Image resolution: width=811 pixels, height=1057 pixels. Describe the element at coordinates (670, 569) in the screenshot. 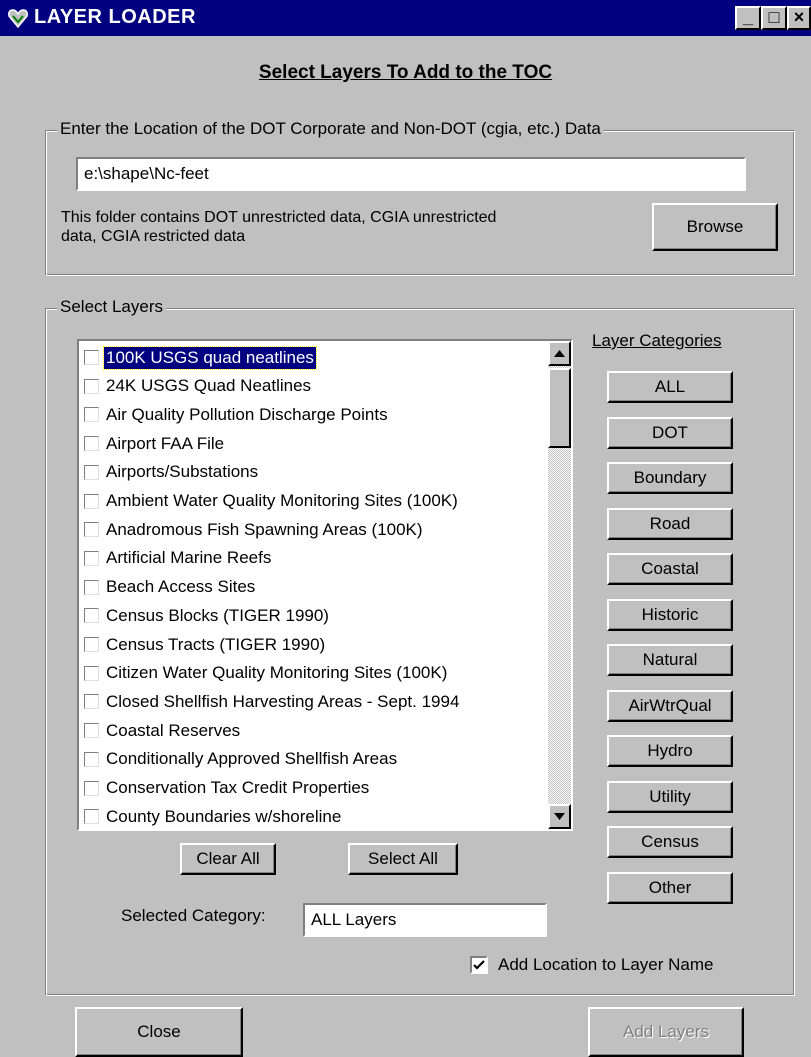

I see `category-button-coastal: Coastal` at that location.